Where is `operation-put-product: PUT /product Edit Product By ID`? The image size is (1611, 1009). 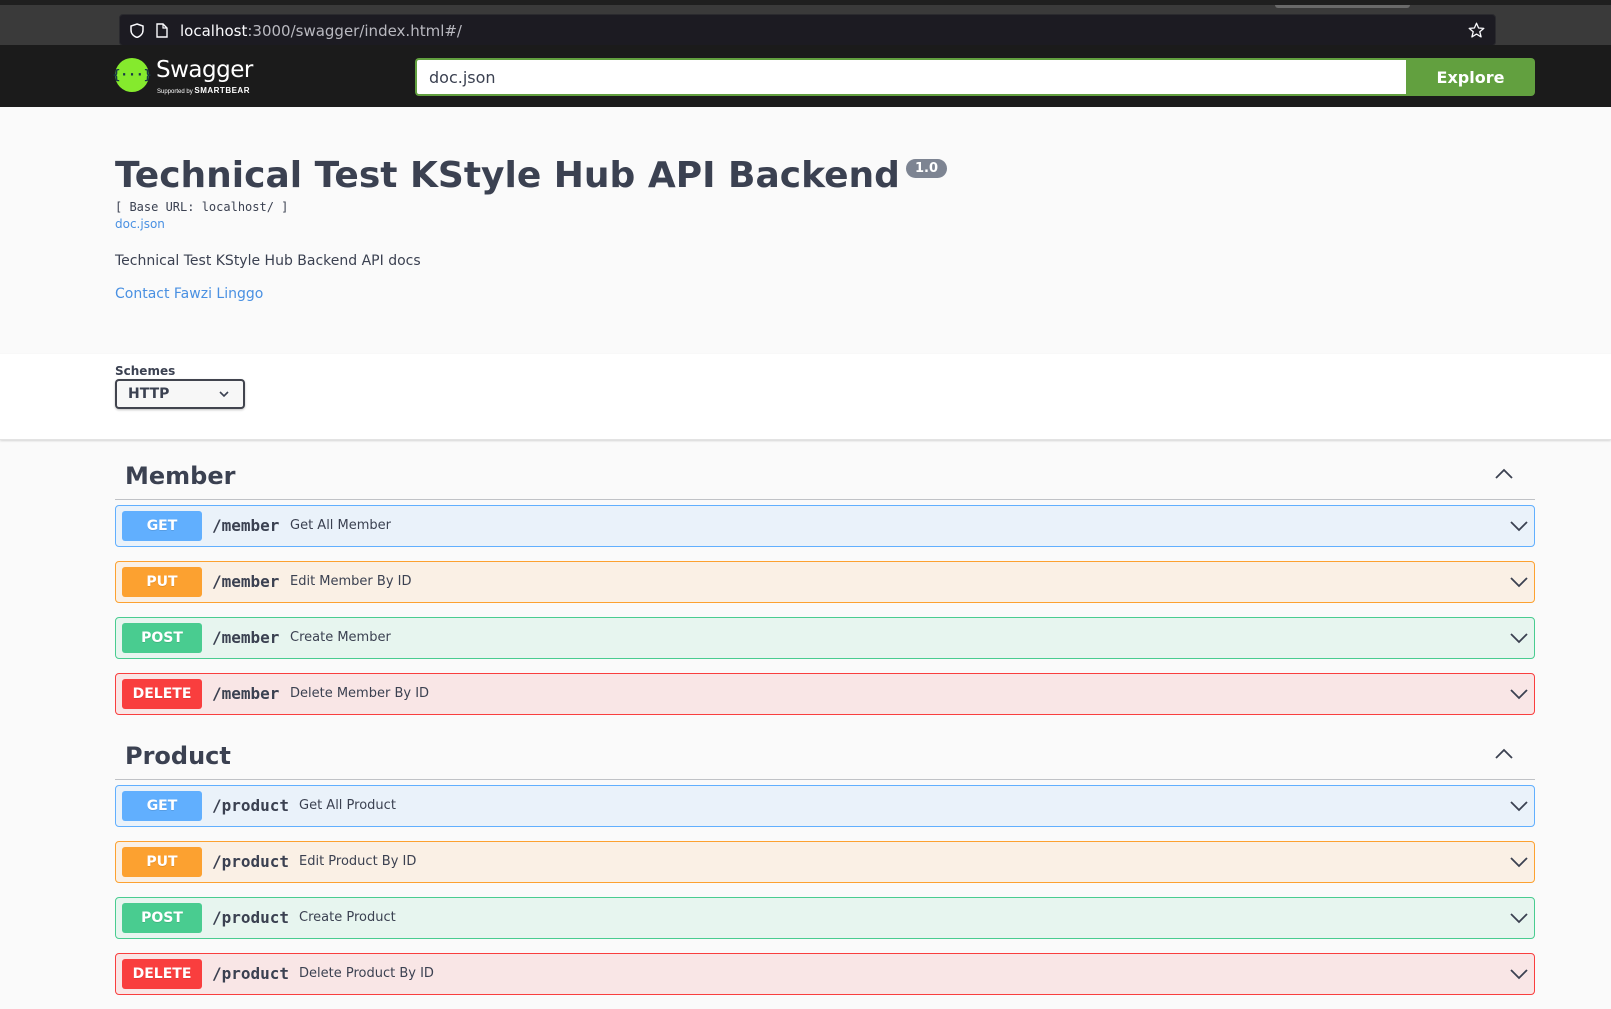
operation-put-product: PUT /product Edit Product By ID is located at coordinates (825, 862).